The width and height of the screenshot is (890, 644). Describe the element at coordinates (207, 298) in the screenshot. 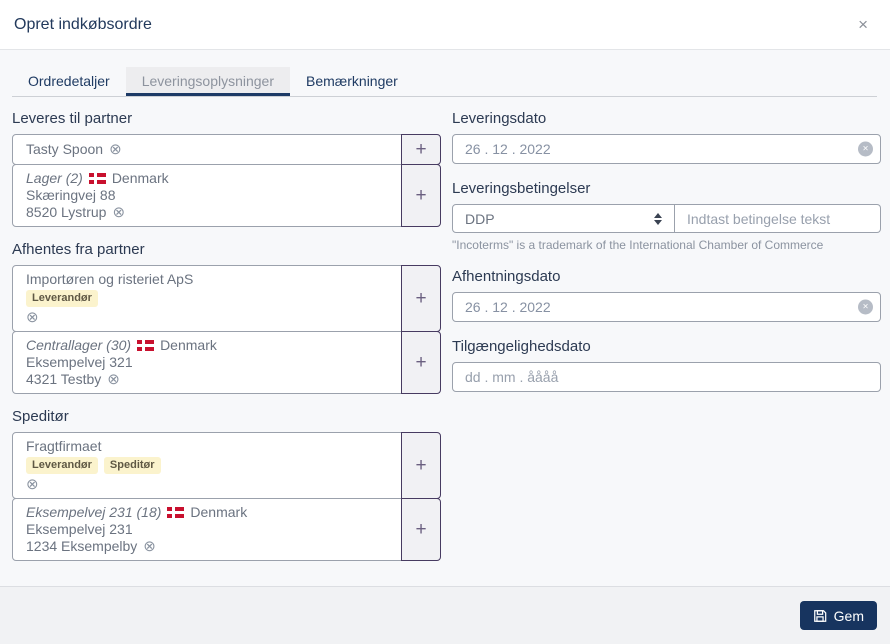

I see `partner-card-importoren: Importøren og risteriet ApS Leverandør ⊗` at that location.